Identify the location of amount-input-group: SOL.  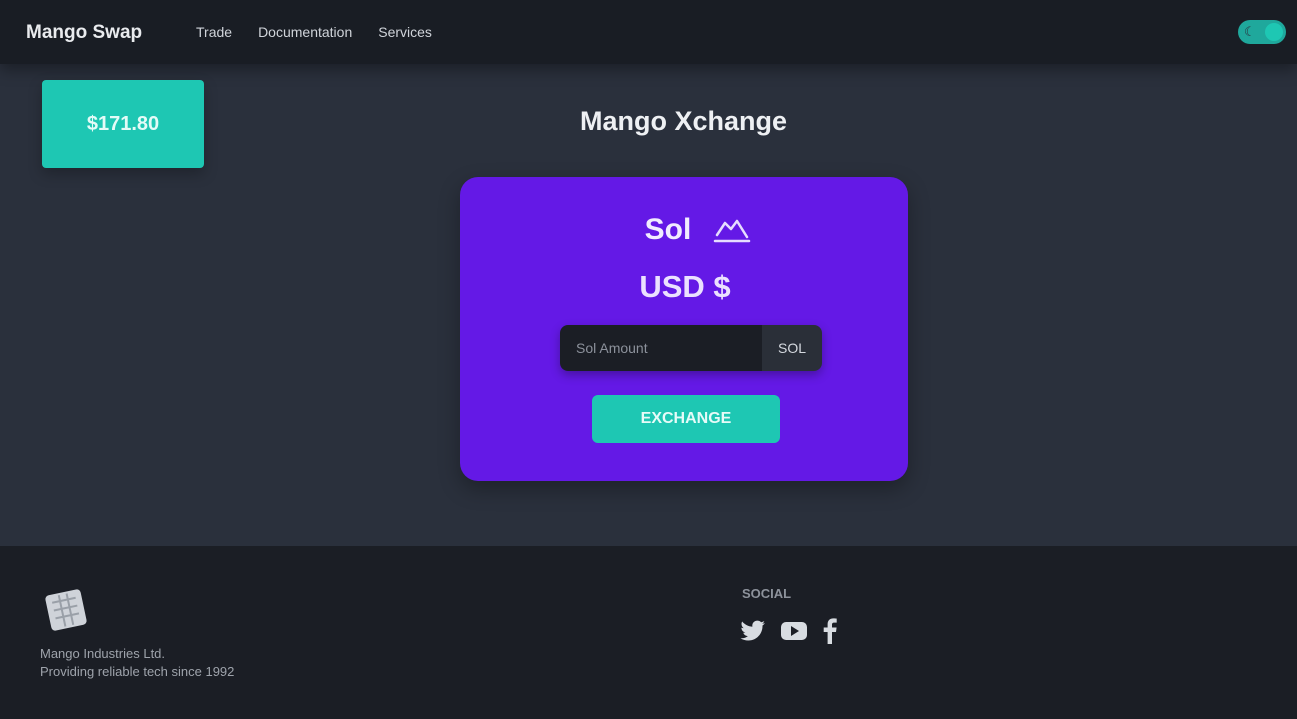
(691, 348).